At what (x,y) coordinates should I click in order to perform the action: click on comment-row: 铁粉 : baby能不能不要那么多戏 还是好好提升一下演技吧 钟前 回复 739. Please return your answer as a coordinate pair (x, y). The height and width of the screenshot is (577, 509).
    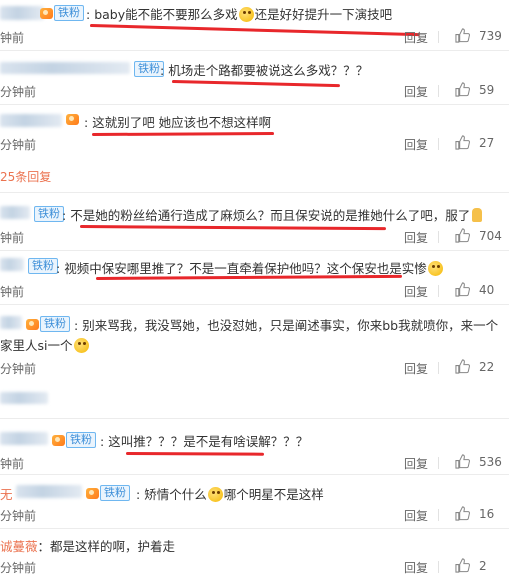
    Looking at the image, I should click on (254, 24).